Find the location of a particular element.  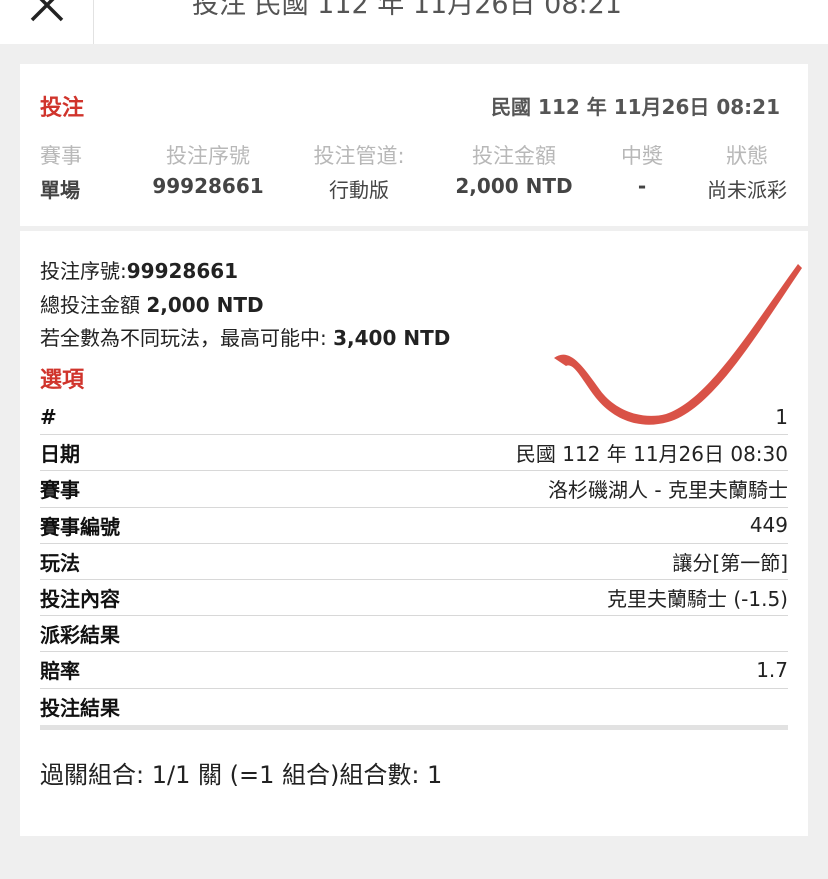

close-icon is located at coordinates (47, 11).